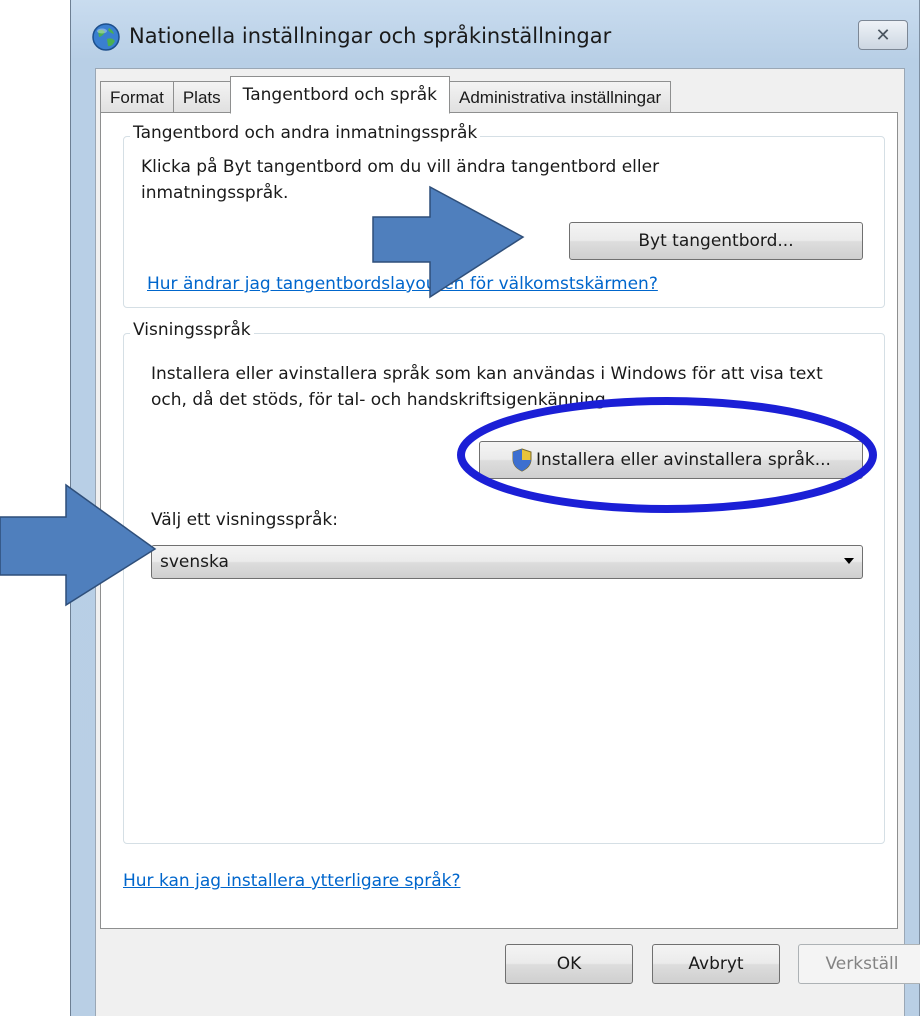 The image size is (920, 1016). Describe the element at coordinates (305, 133) in the screenshot. I see `keyboard-group-label: Tangentbord och andra inmatningsspråk` at that location.